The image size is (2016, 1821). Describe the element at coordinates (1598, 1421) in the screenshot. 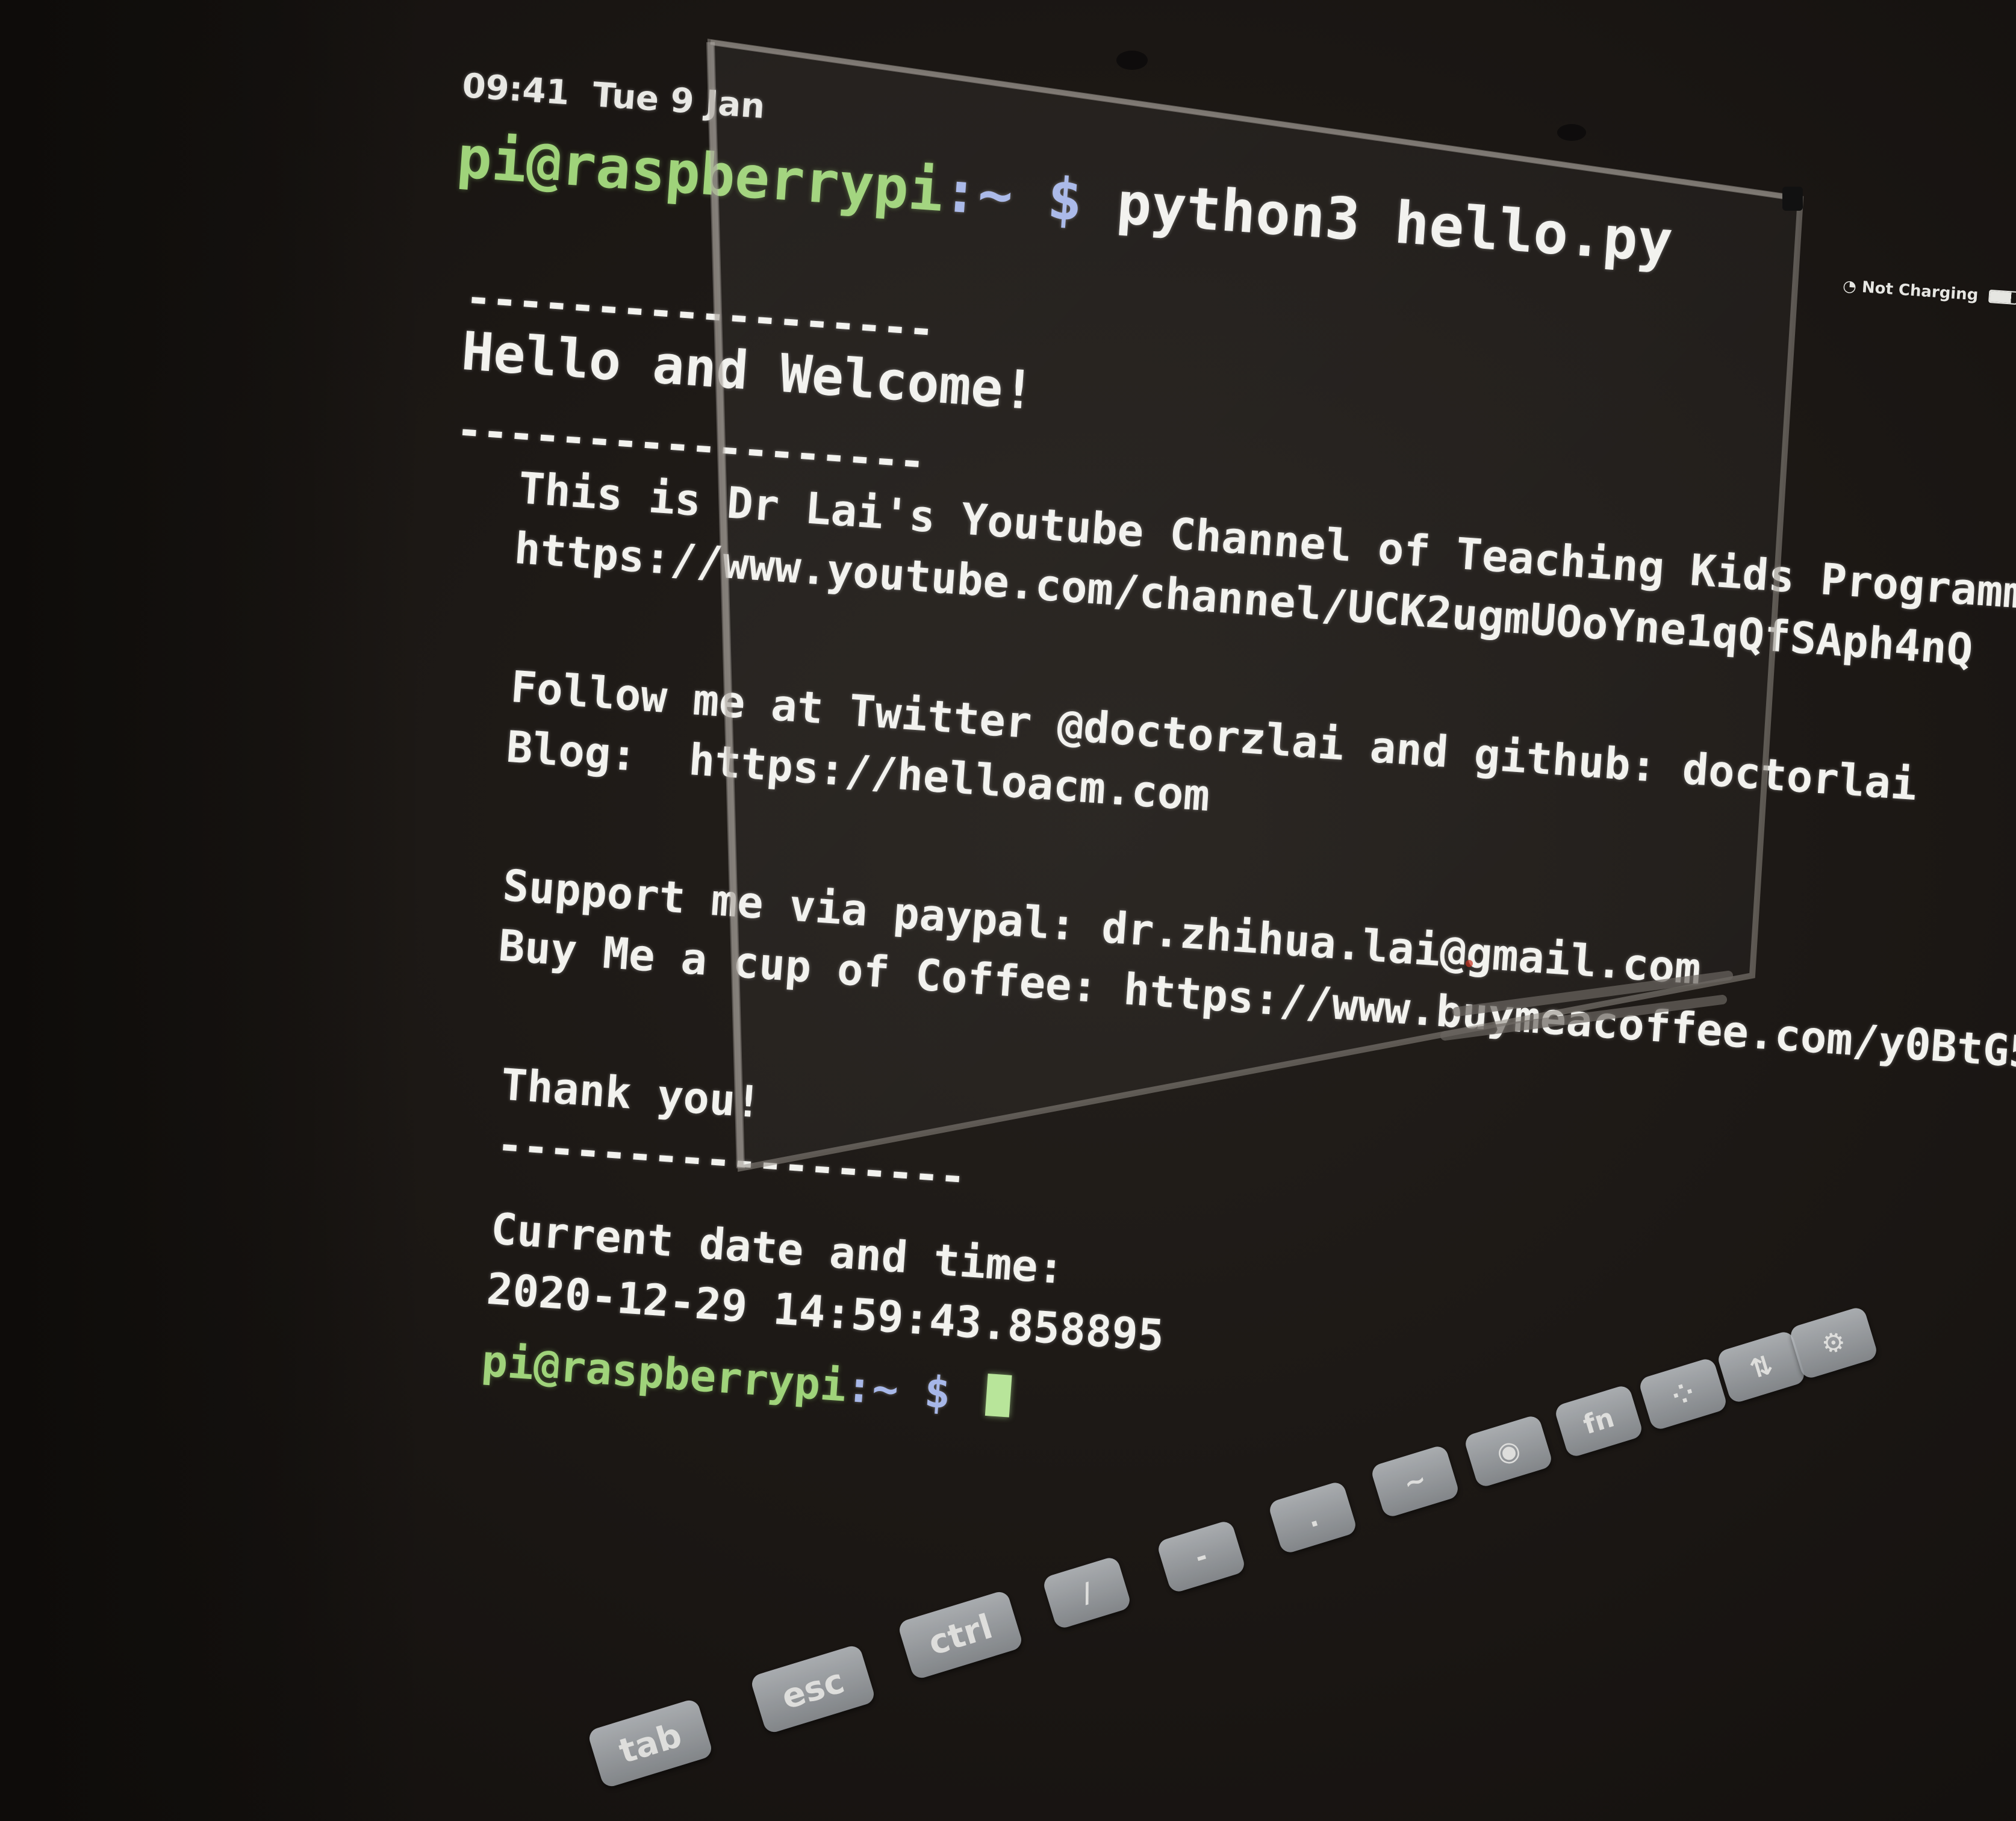

I see `key-fn: fn` at that location.